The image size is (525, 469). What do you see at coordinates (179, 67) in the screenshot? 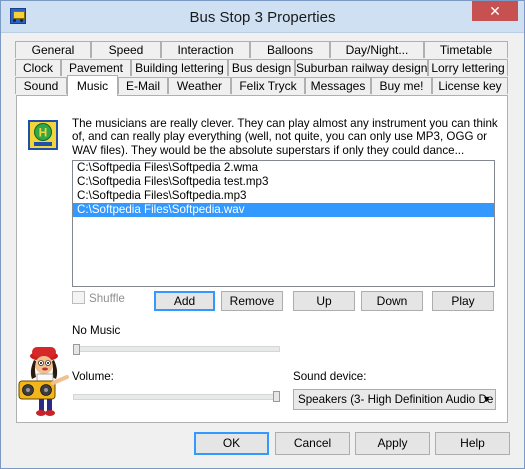
I see `tab-building-lettering: Building lettering` at bounding box center [179, 67].